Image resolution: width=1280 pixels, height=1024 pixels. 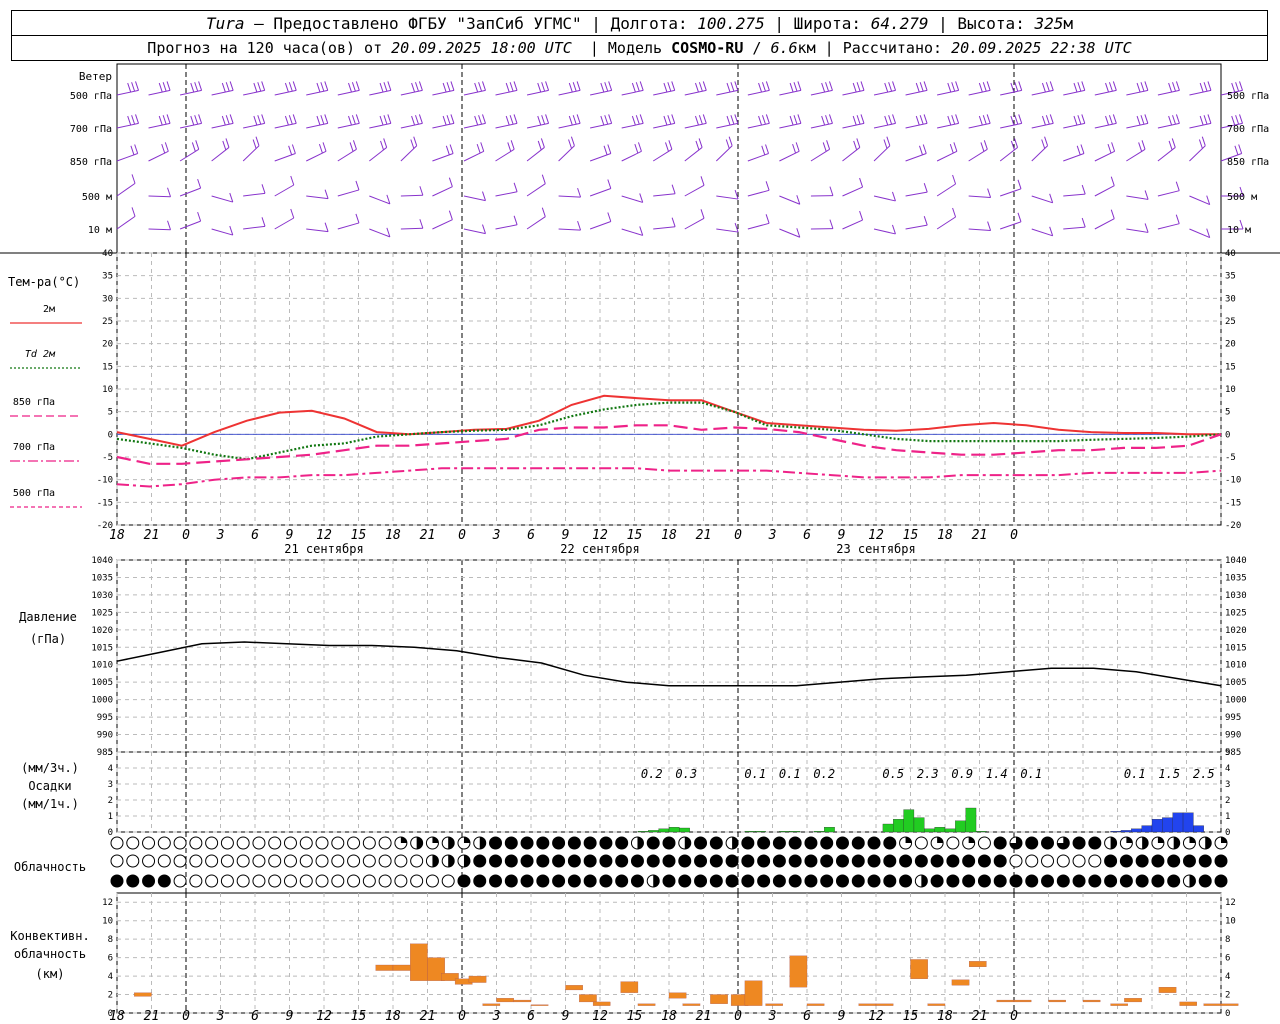 What do you see at coordinates (105, 503) in the screenshot?
I see `temp-ytick-left: -15` at bounding box center [105, 503].